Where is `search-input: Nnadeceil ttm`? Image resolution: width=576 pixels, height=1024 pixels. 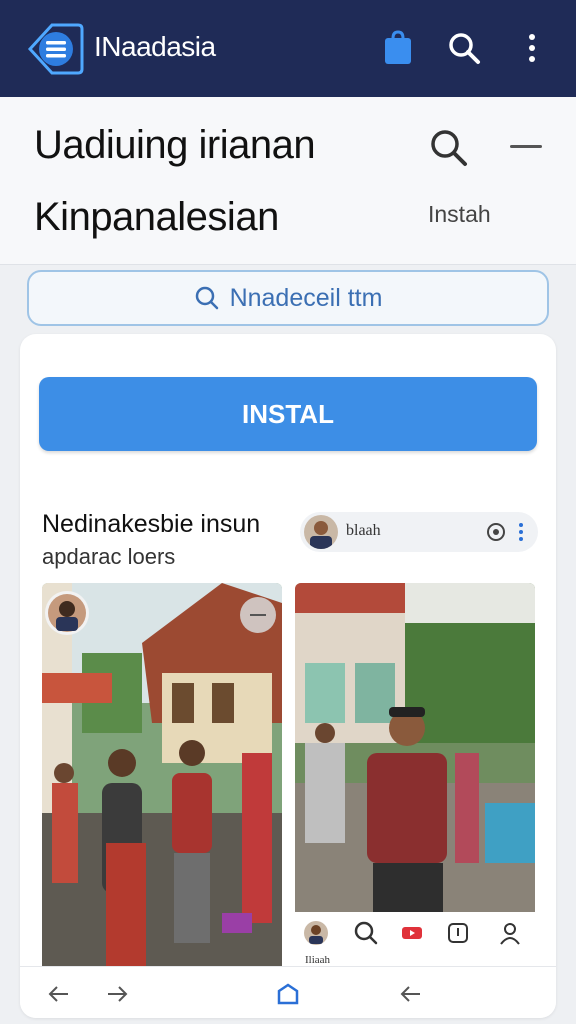
search-input: Nnadeceil ttm is located at coordinates (288, 298).